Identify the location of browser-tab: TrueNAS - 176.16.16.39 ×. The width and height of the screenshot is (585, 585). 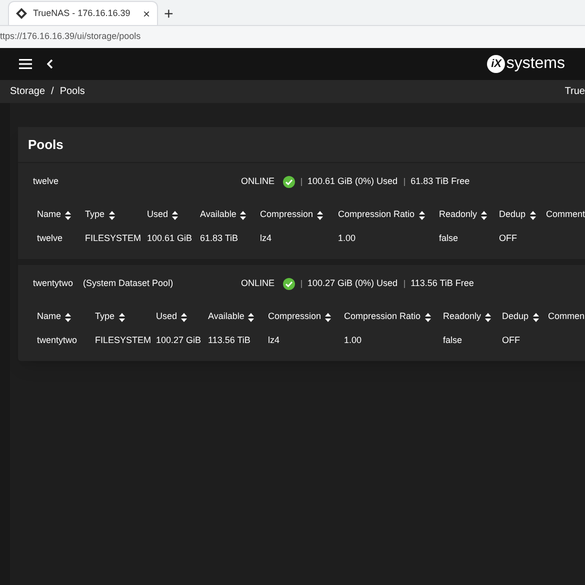
(83, 13).